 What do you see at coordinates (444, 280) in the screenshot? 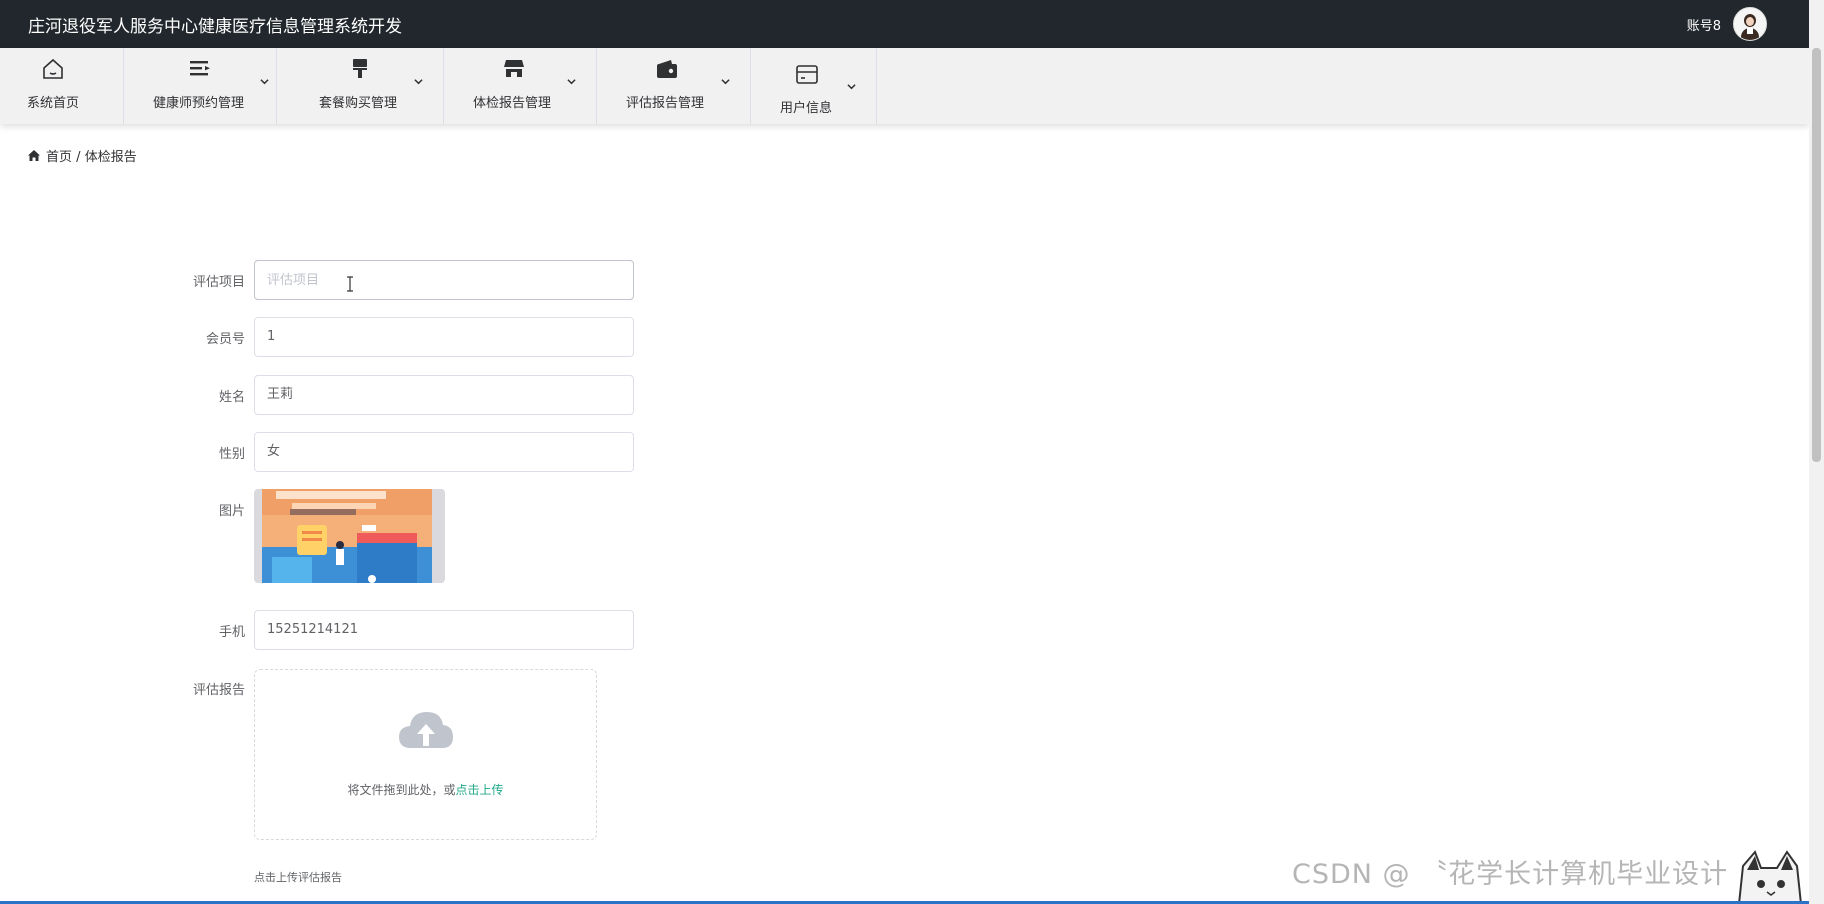
I see `project-input` at bounding box center [444, 280].